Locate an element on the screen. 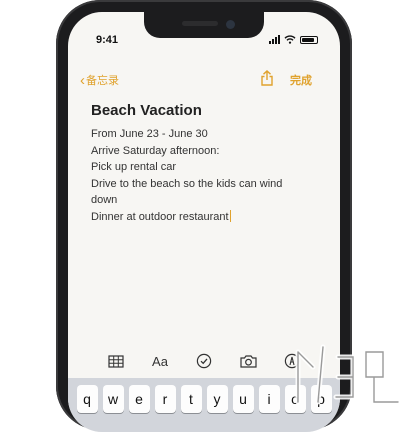 This screenshot has width=408, height=432. note-line: Pick up rental car is located at coordinates (133, 167).